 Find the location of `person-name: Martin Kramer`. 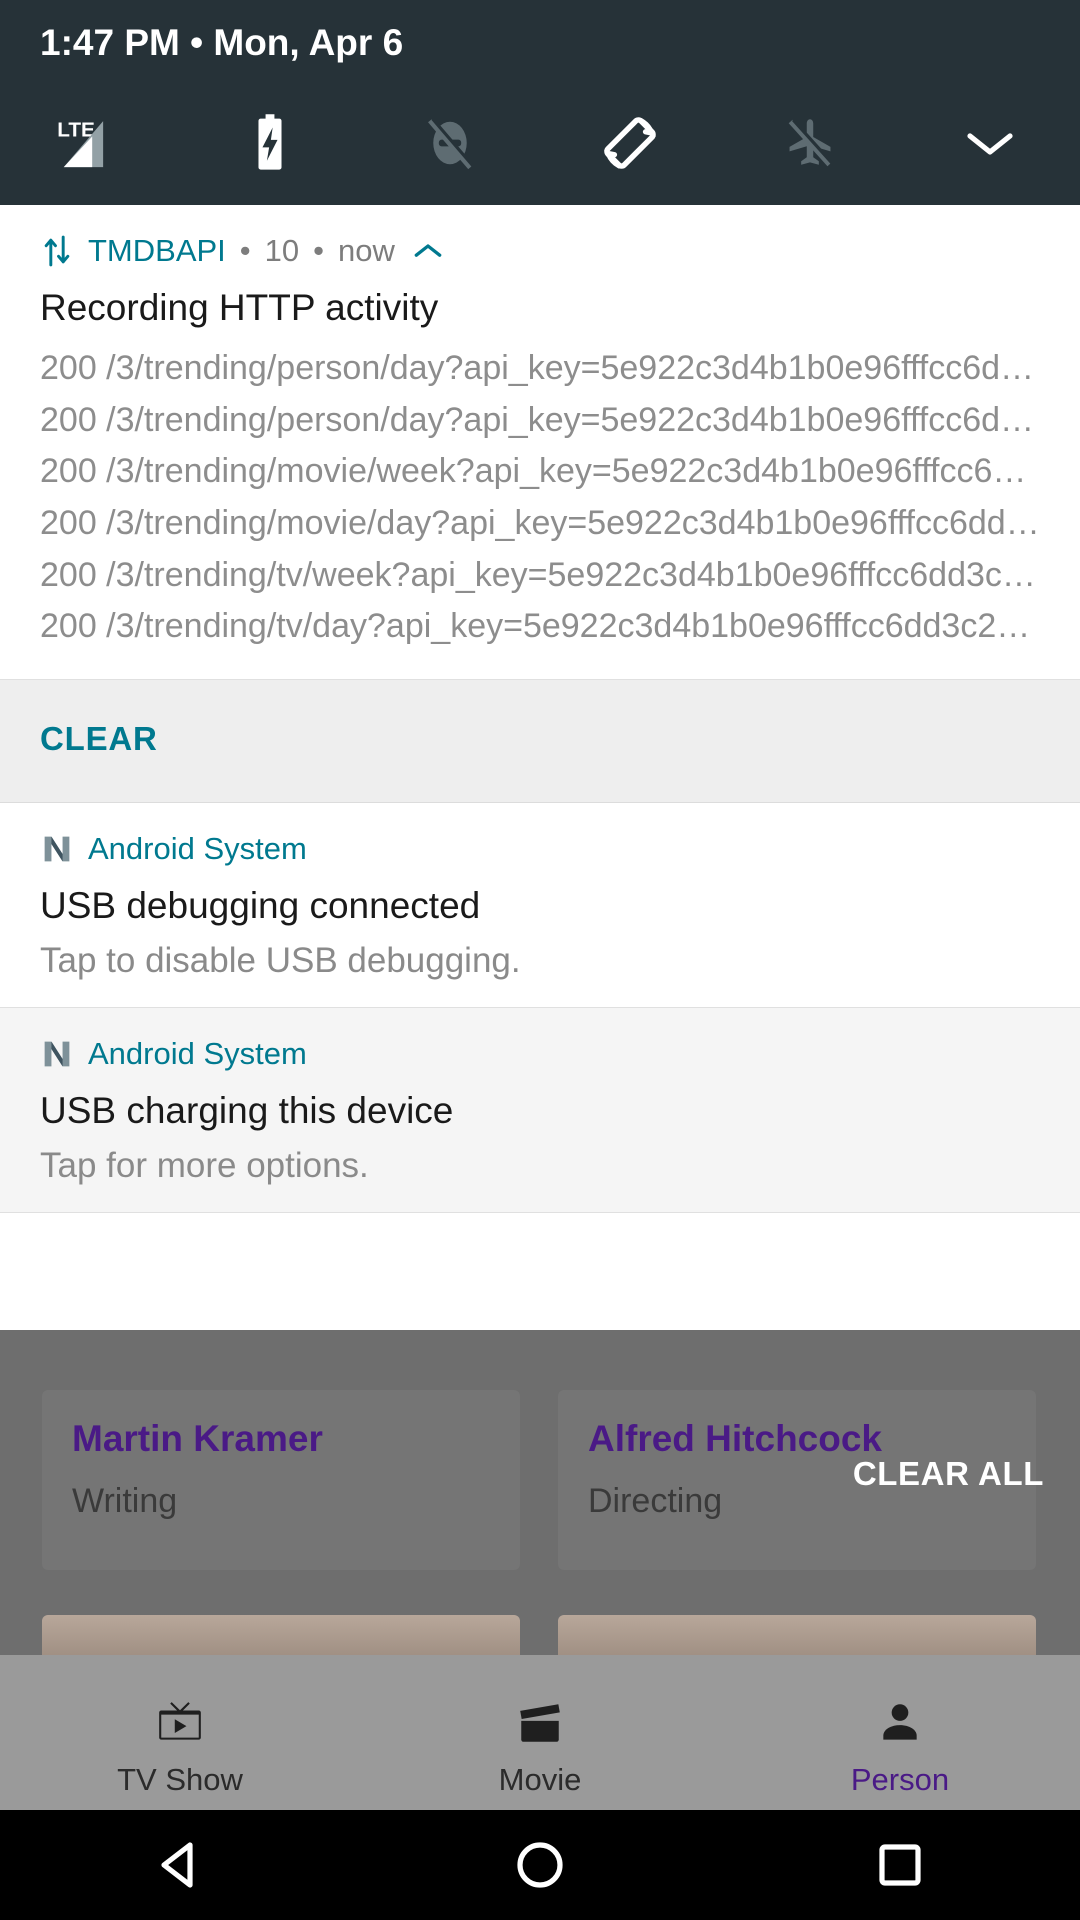

person-name: Martin Kramer is located at coordinates (197, 1438).